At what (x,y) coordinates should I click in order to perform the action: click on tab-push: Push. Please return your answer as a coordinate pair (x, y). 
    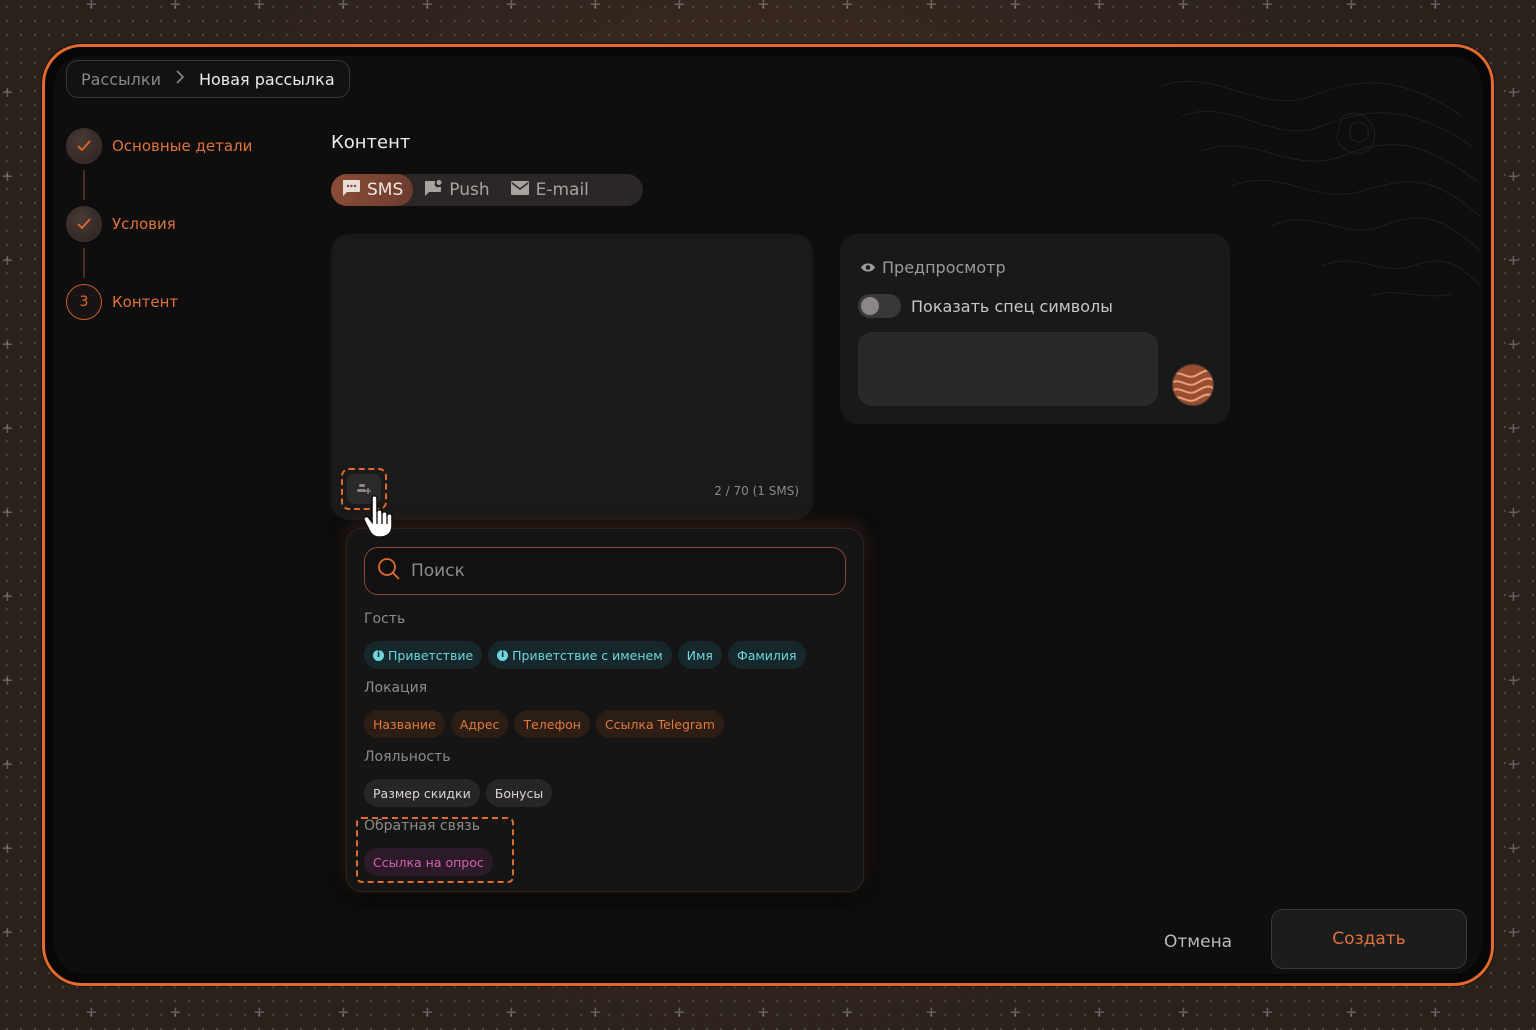
    Looking at the image, I should click on (456, 190).